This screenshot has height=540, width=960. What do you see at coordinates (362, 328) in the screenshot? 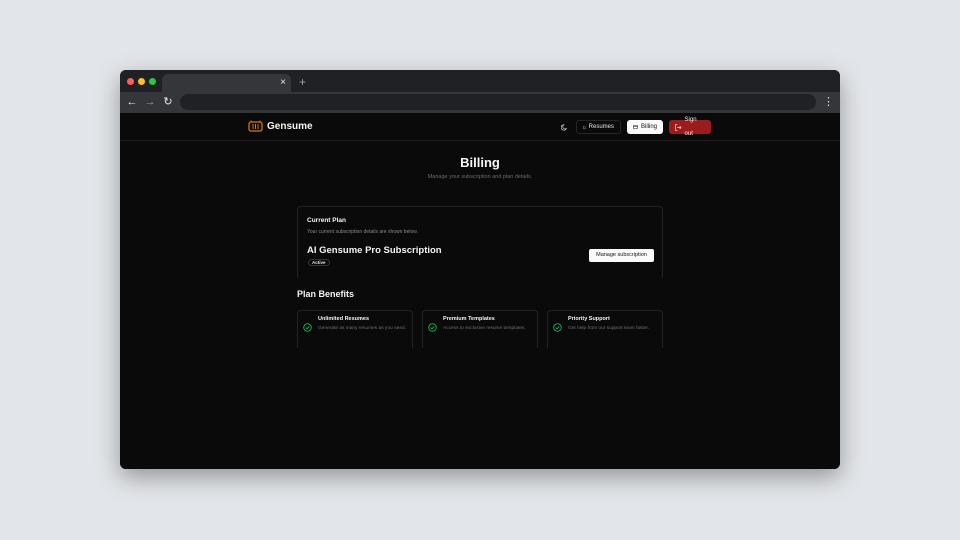
I see `benefit-description: Generate as many resumes as you need.` at bounding box center [362, 328].